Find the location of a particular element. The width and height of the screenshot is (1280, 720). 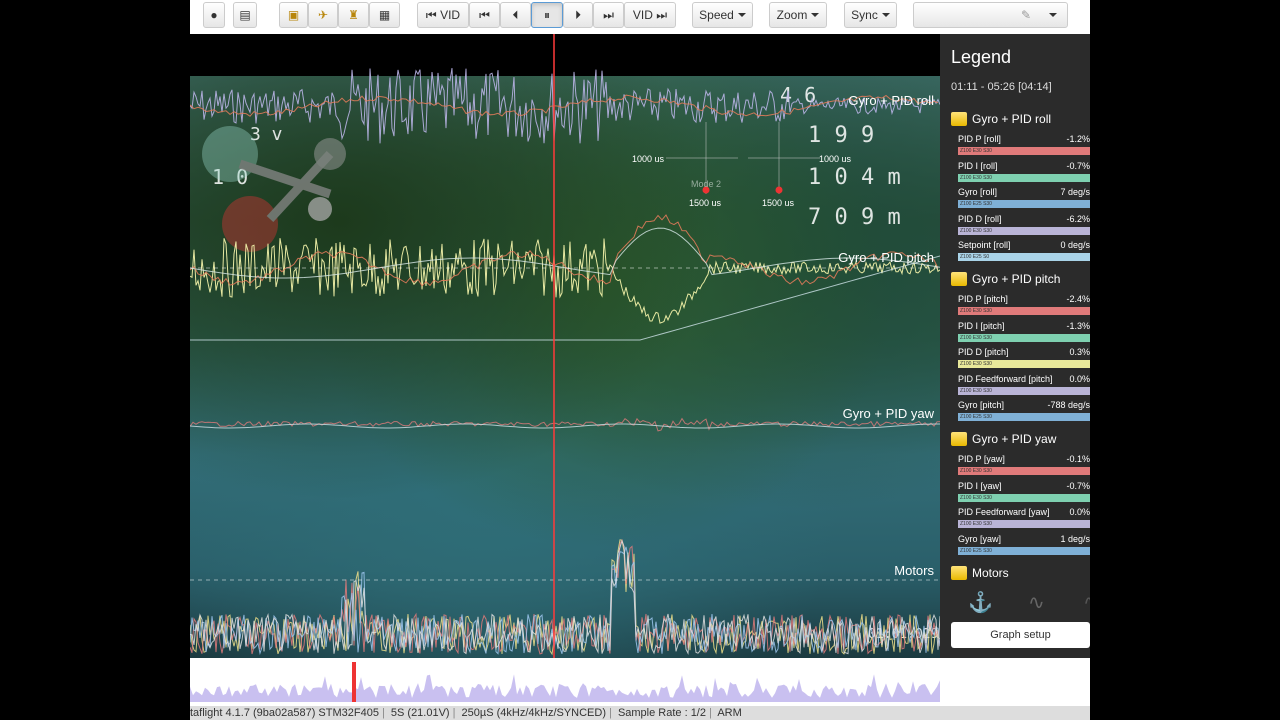

info-icon: ● is located at coordinates (214, 15).